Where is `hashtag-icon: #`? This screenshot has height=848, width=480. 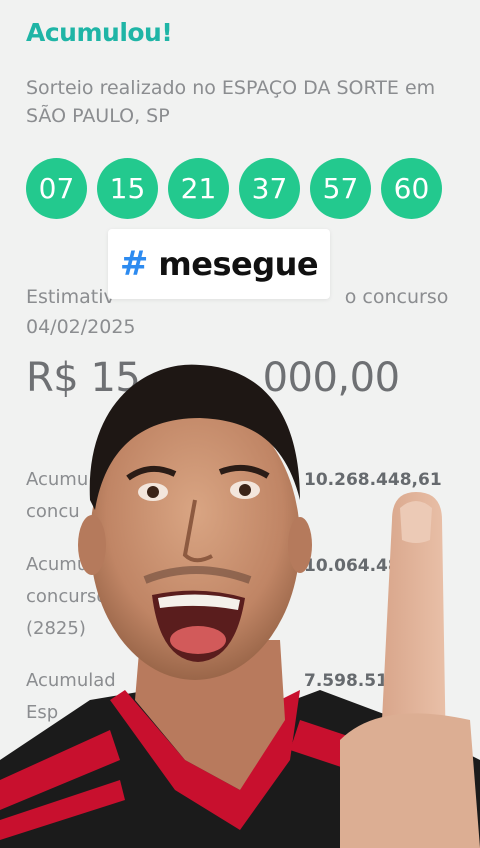
hashtag-icon: # is located at coordinates (134, 264).